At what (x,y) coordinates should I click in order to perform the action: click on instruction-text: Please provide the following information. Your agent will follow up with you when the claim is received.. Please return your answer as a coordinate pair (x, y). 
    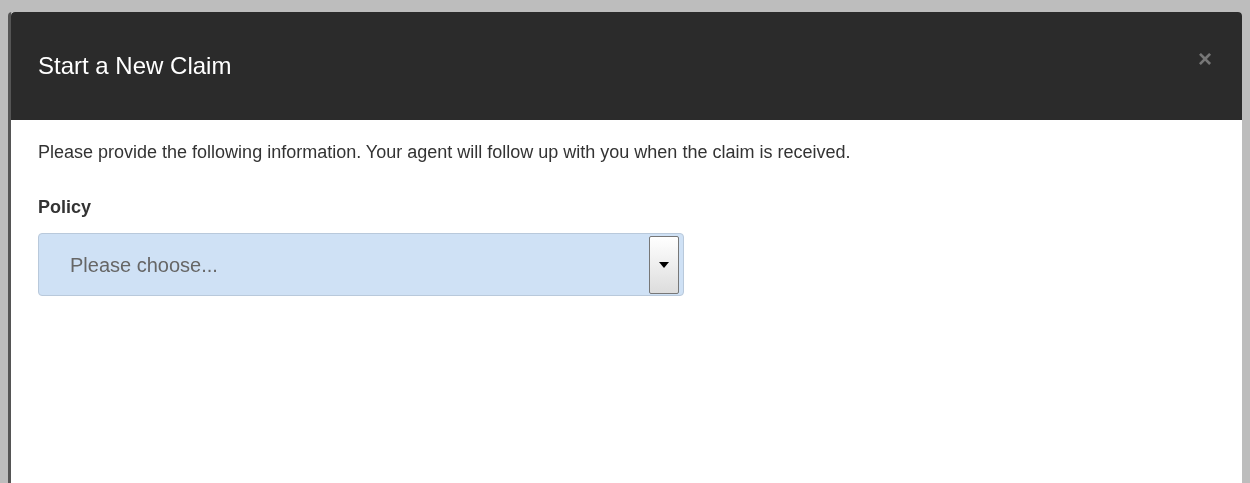
    Looking at the image, I should click on (445, 152).